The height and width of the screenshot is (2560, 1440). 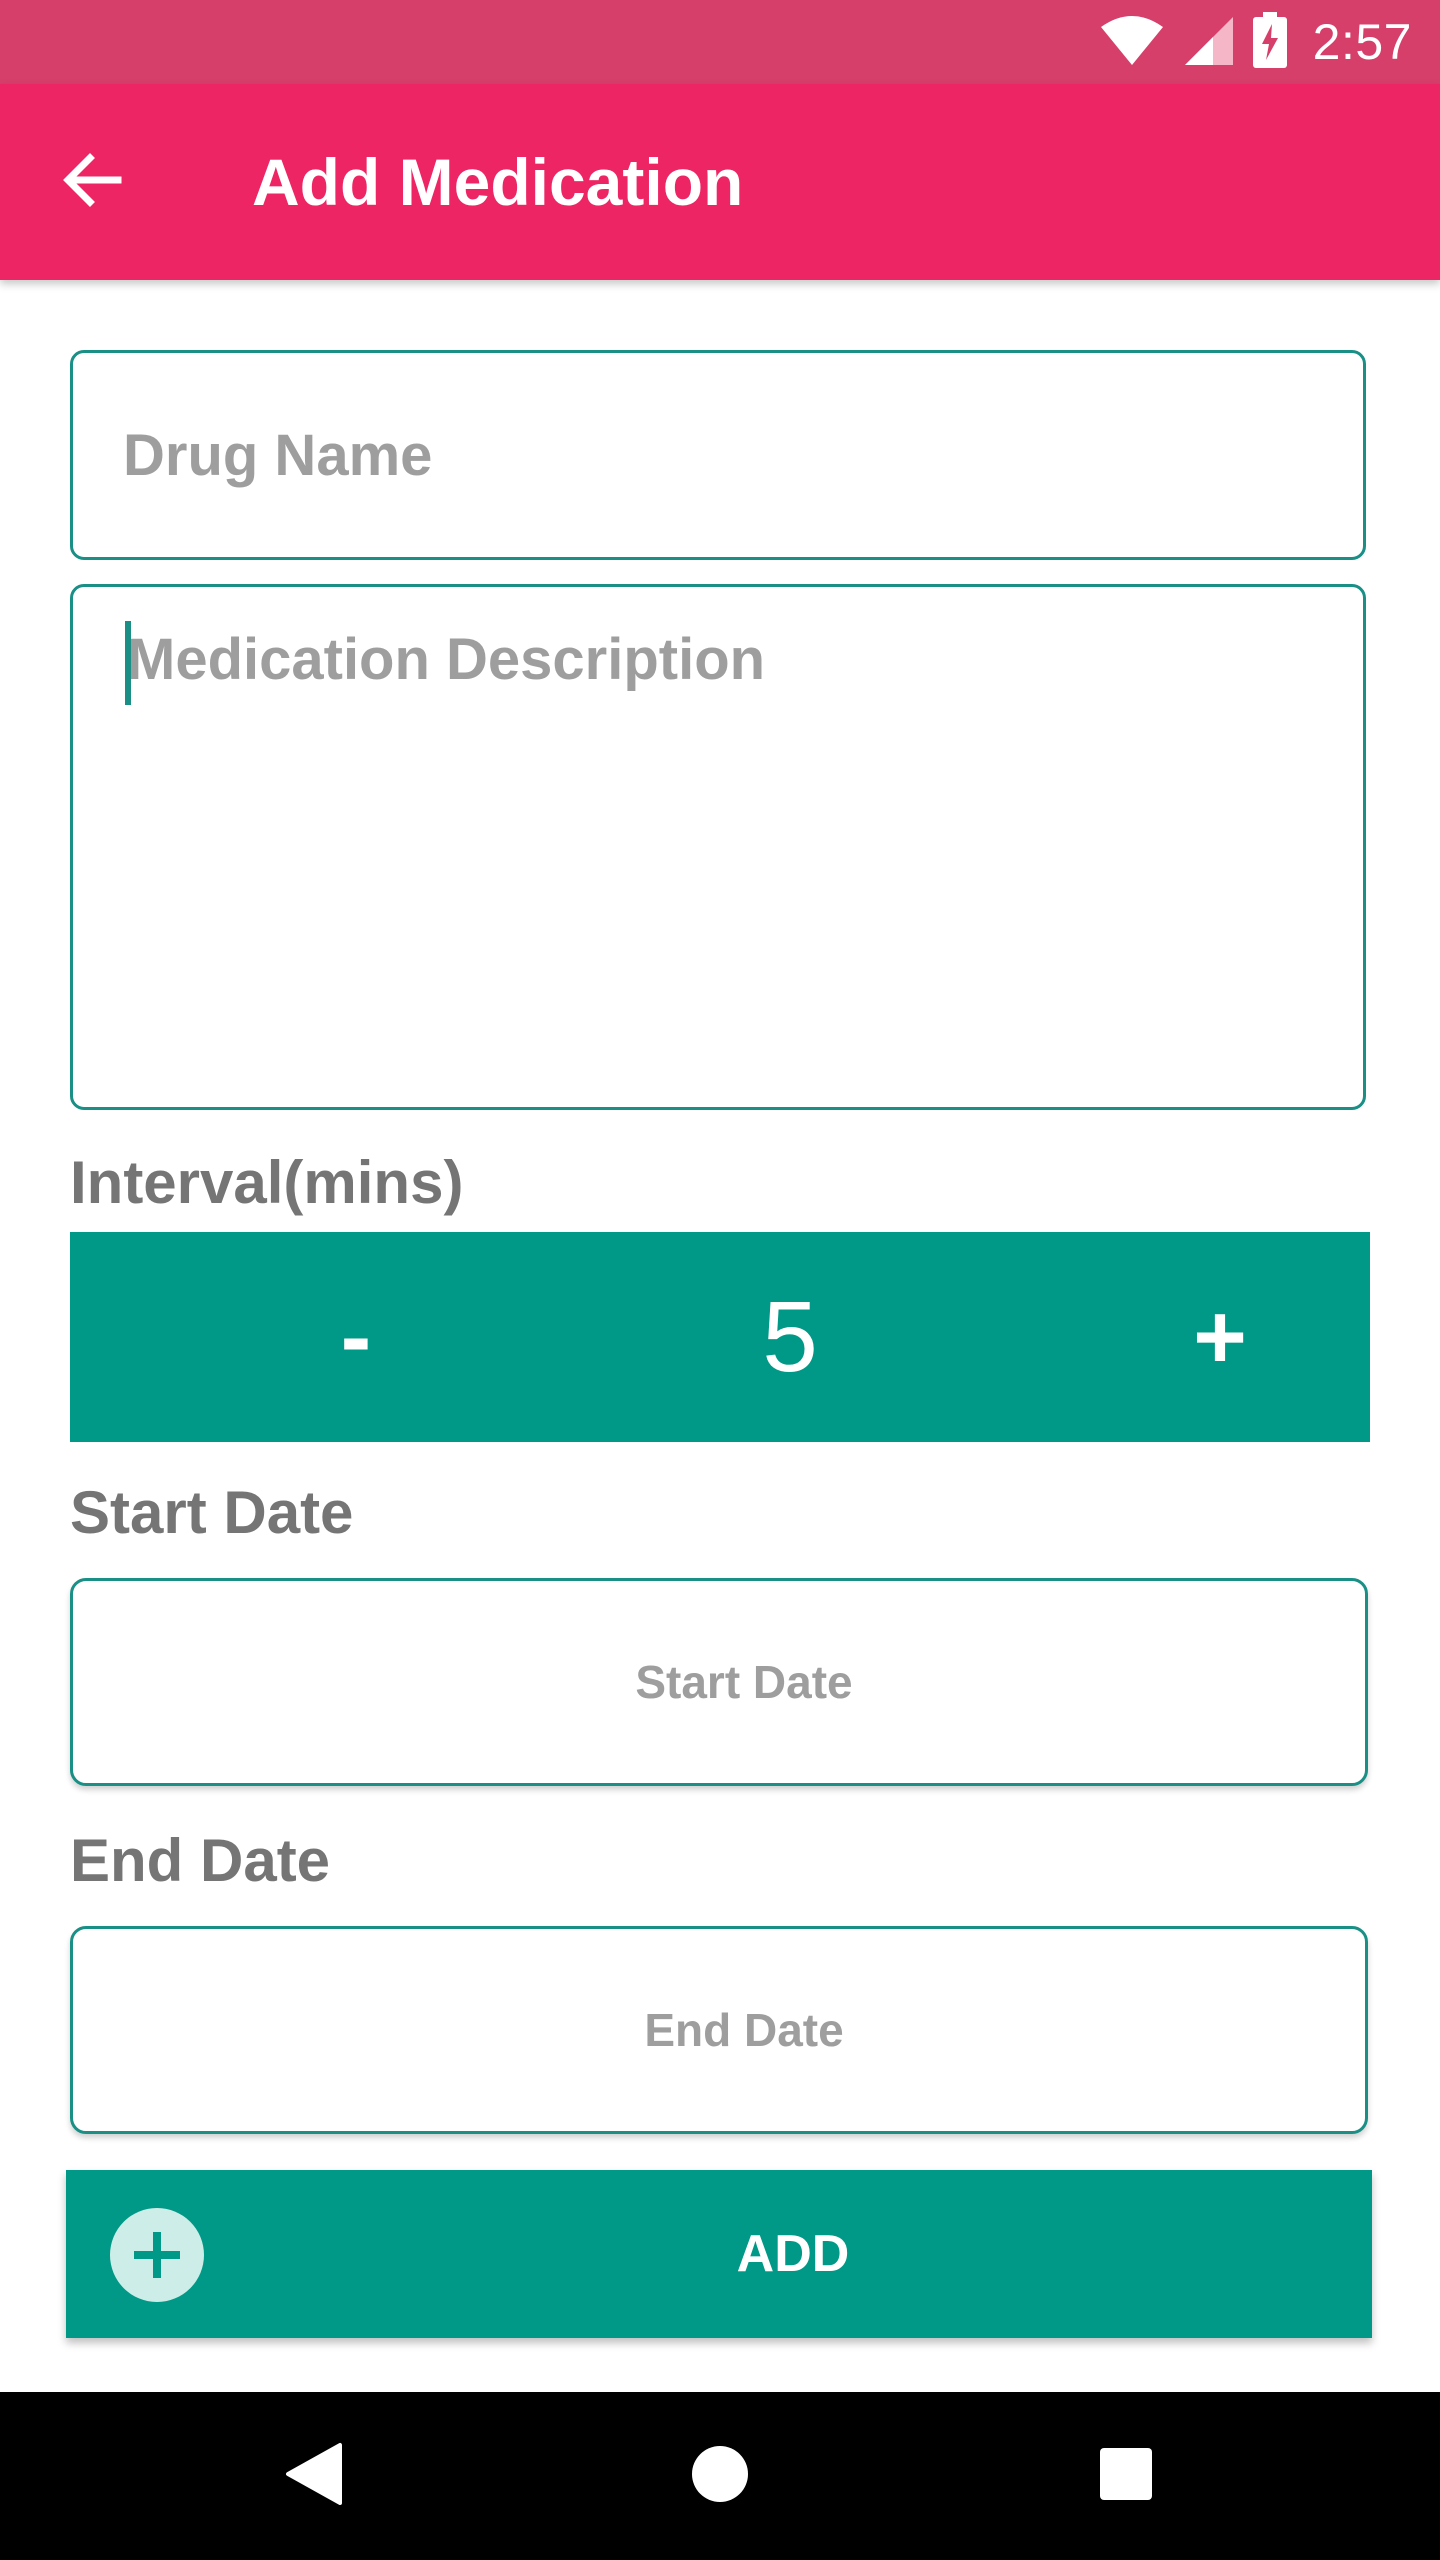 I want to click on start-date-button-label: Start Date, so click(x=744, y=1682).